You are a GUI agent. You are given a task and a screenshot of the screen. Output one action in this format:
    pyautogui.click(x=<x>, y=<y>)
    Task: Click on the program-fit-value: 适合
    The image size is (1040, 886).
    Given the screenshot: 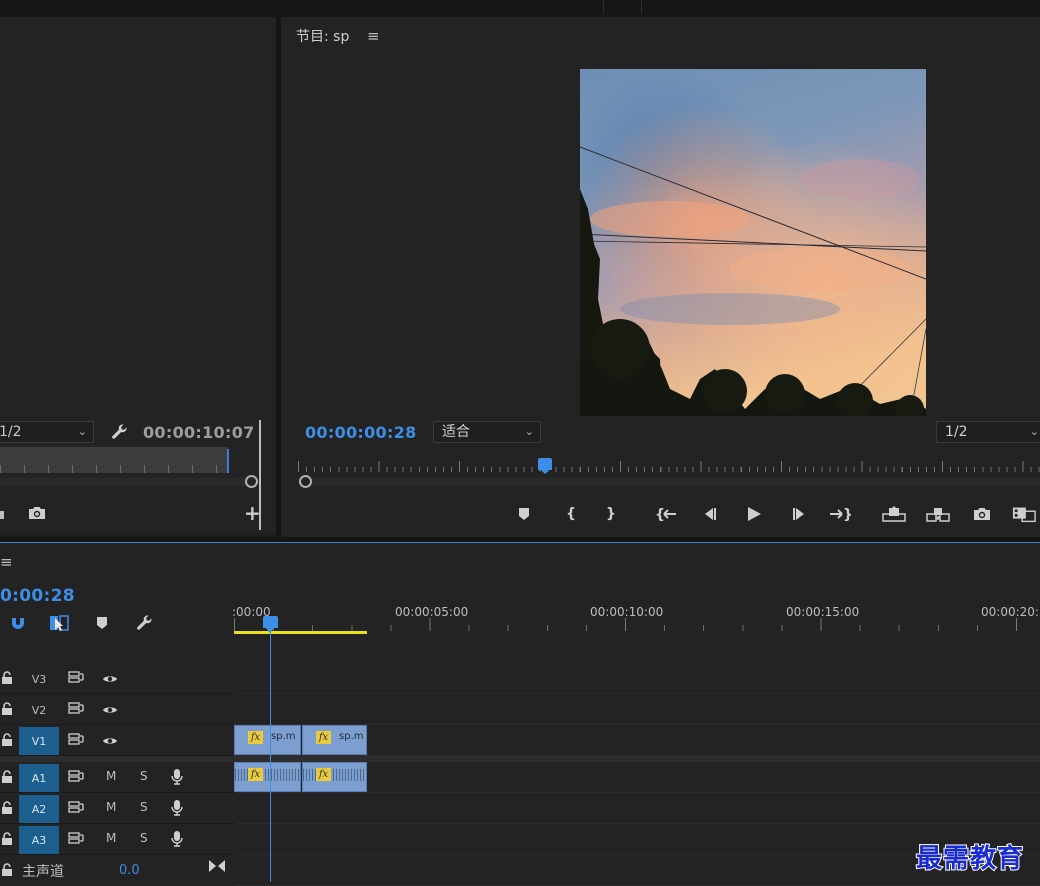 What is the action you would take?
    pyautogui.click(x=456, y=432)
    